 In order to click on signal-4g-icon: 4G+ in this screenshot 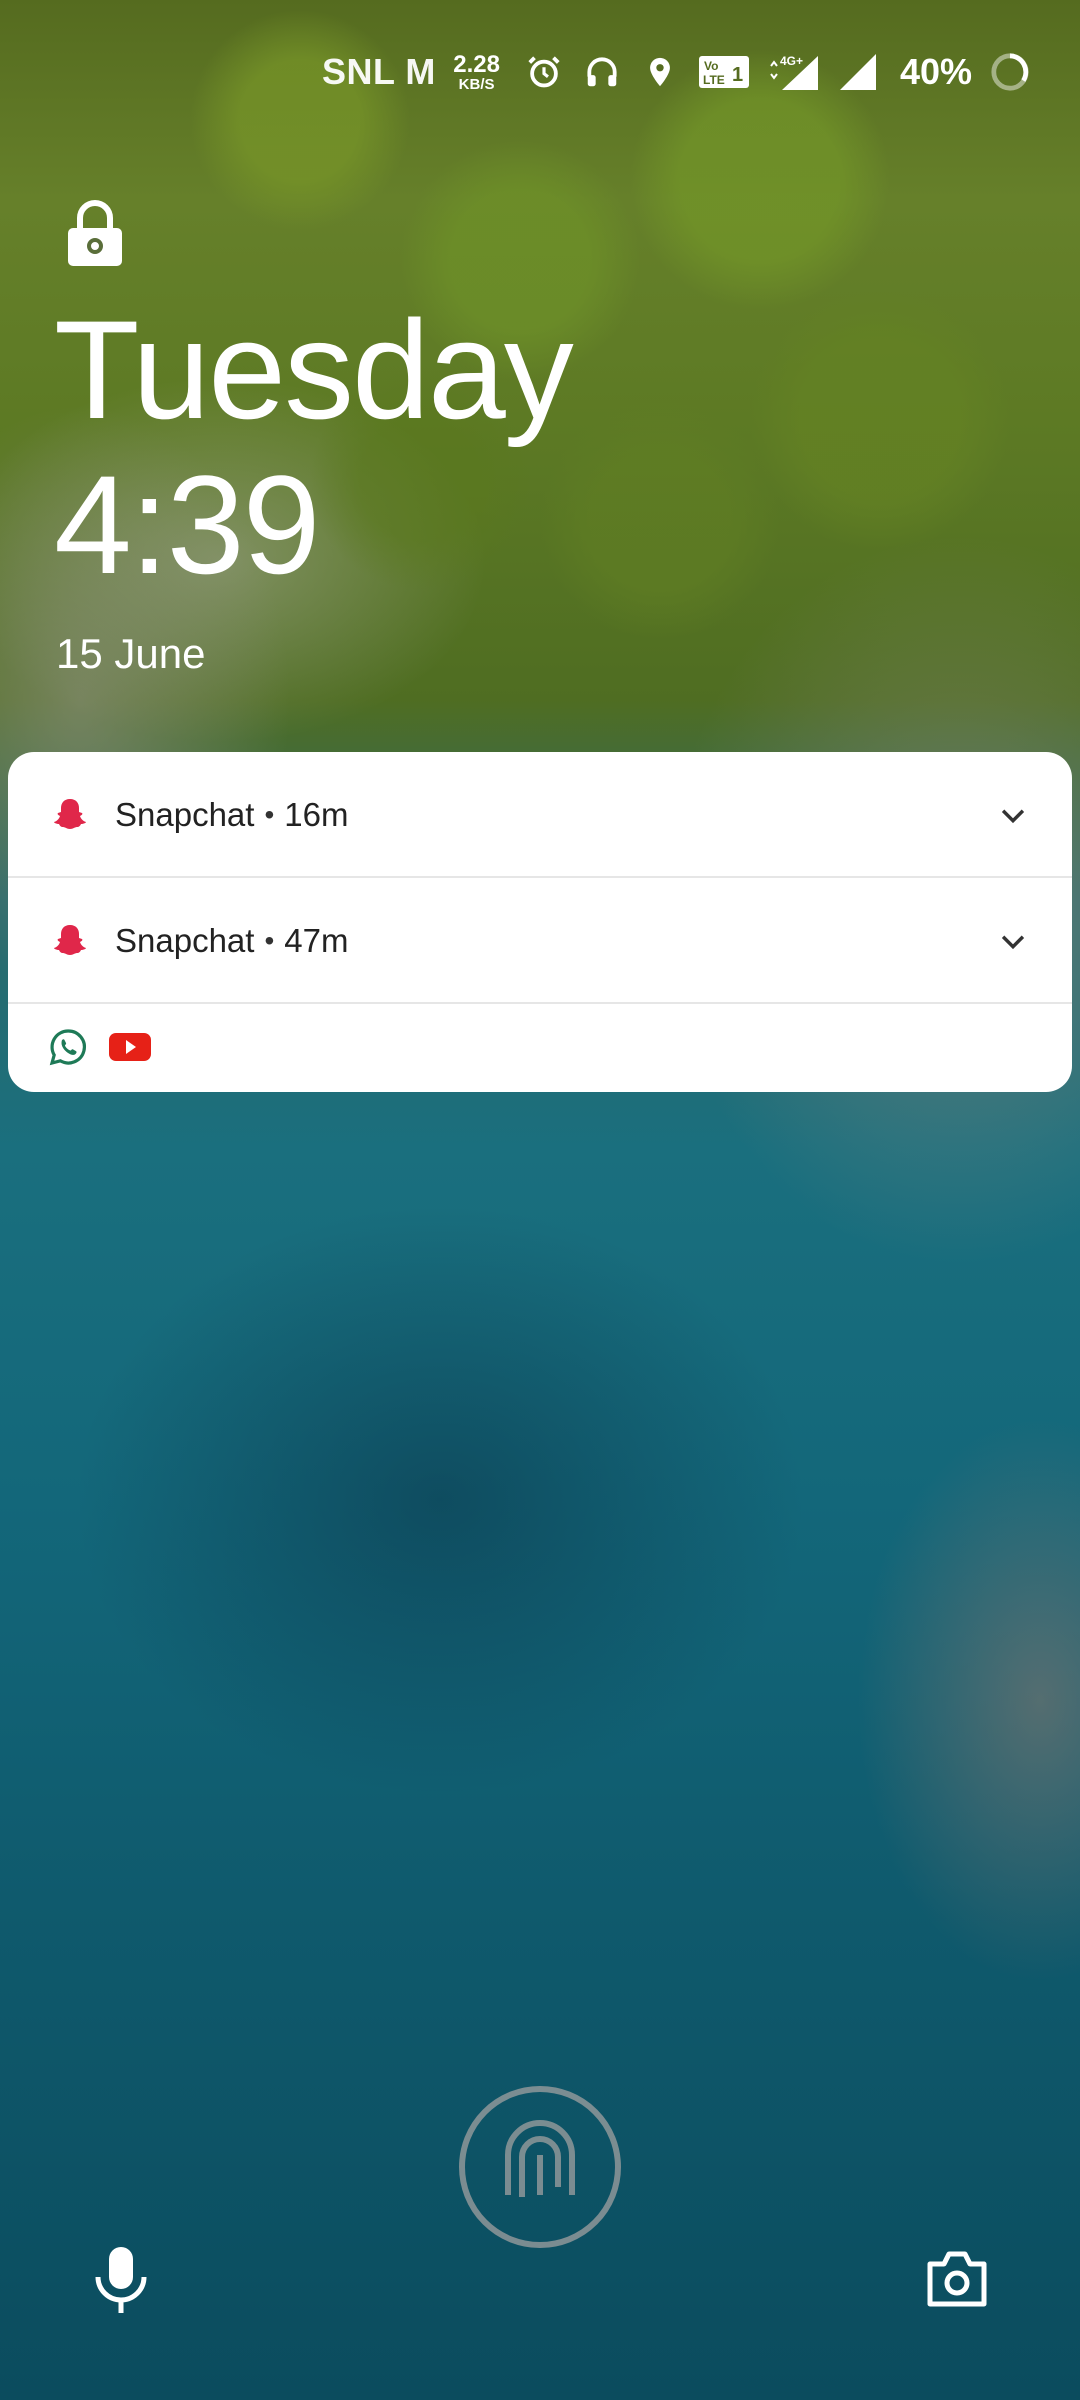, I will do `click(794, 72)`.